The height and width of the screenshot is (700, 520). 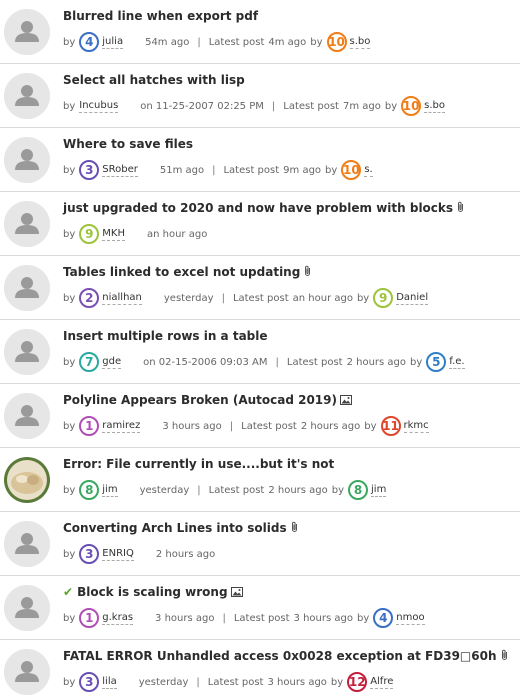 I want to click on author-link: lila, so click(x=109, y=682).